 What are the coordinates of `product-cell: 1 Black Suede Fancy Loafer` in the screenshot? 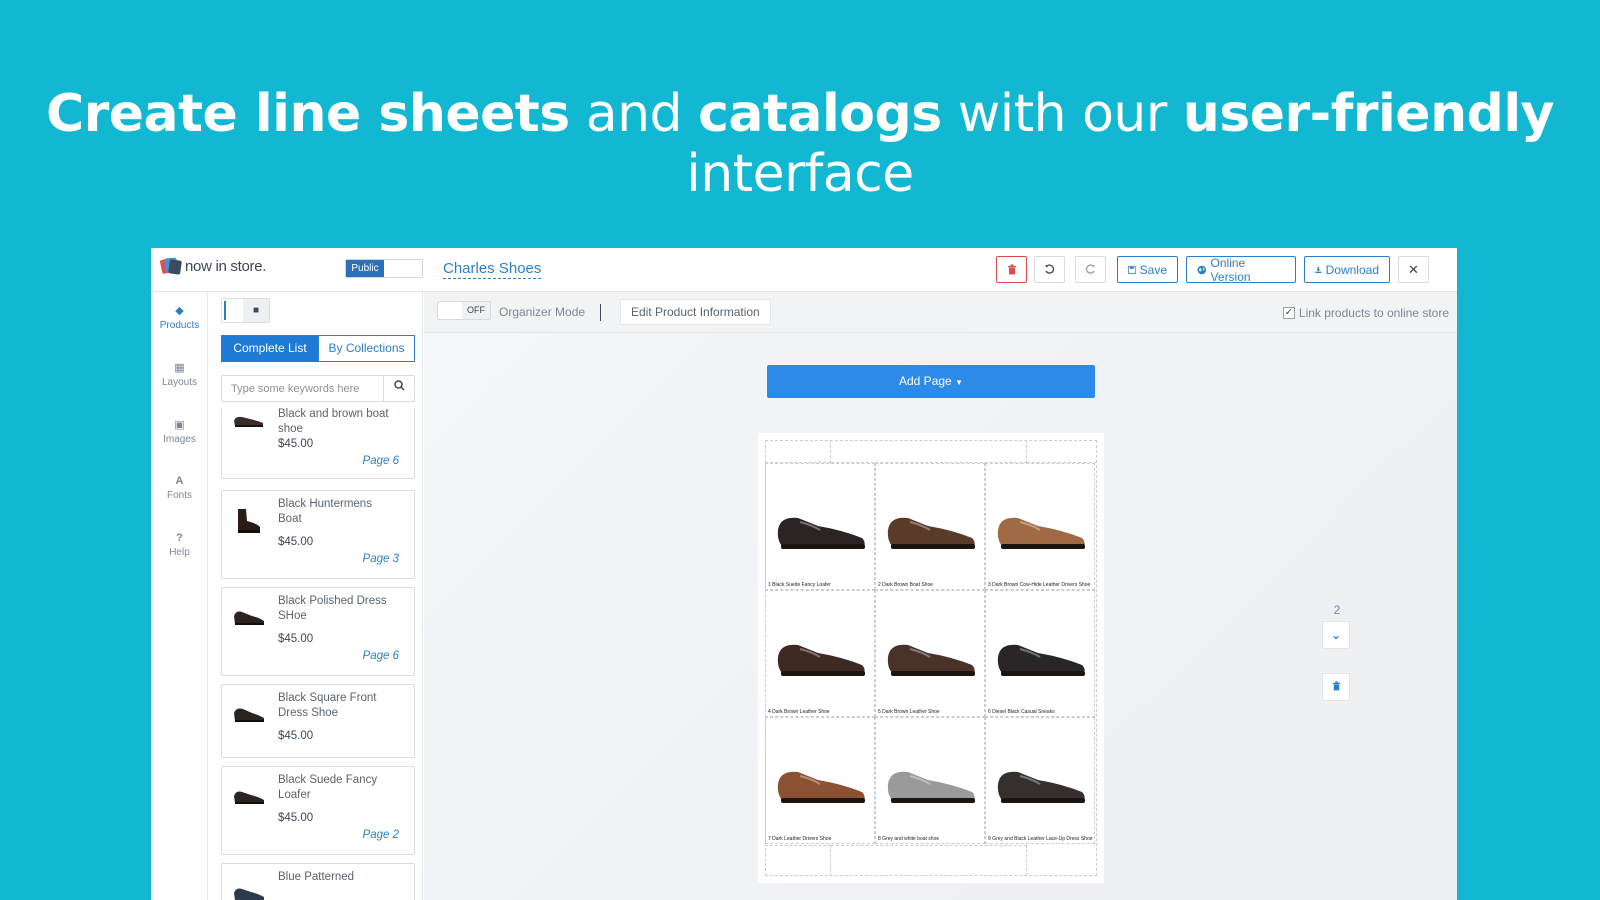 It's located at (820, 526).